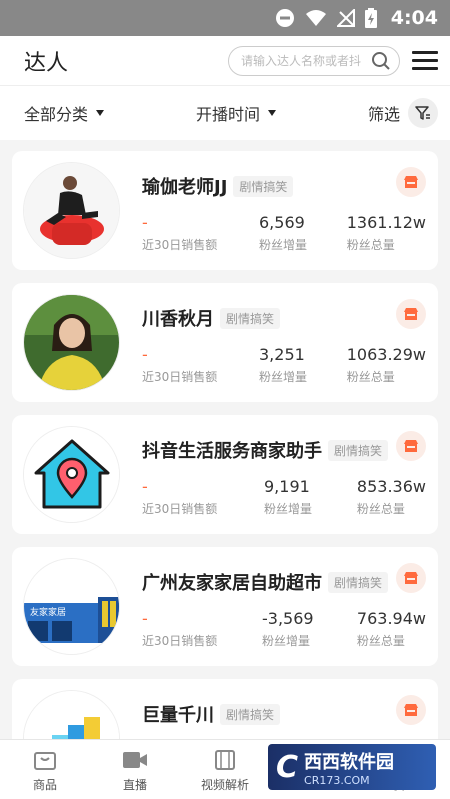 This screenshot has width=450, height=799. Describe the element at coordinates (287, 486) in the screenshot. I see `fans-increase-value: 9,191` at that location.